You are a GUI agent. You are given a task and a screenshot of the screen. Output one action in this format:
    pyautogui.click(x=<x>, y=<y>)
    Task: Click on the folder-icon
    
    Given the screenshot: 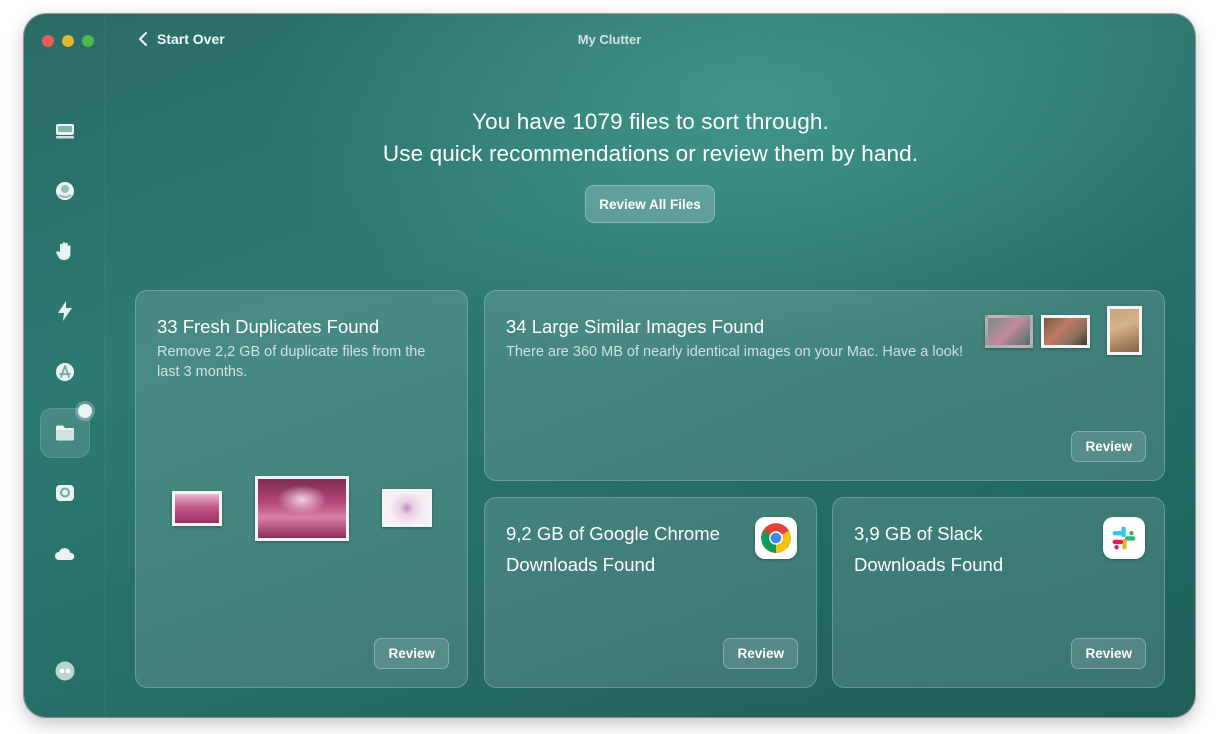 What is the action you would take?
    pyautogui.click(x=65, y=433)
    